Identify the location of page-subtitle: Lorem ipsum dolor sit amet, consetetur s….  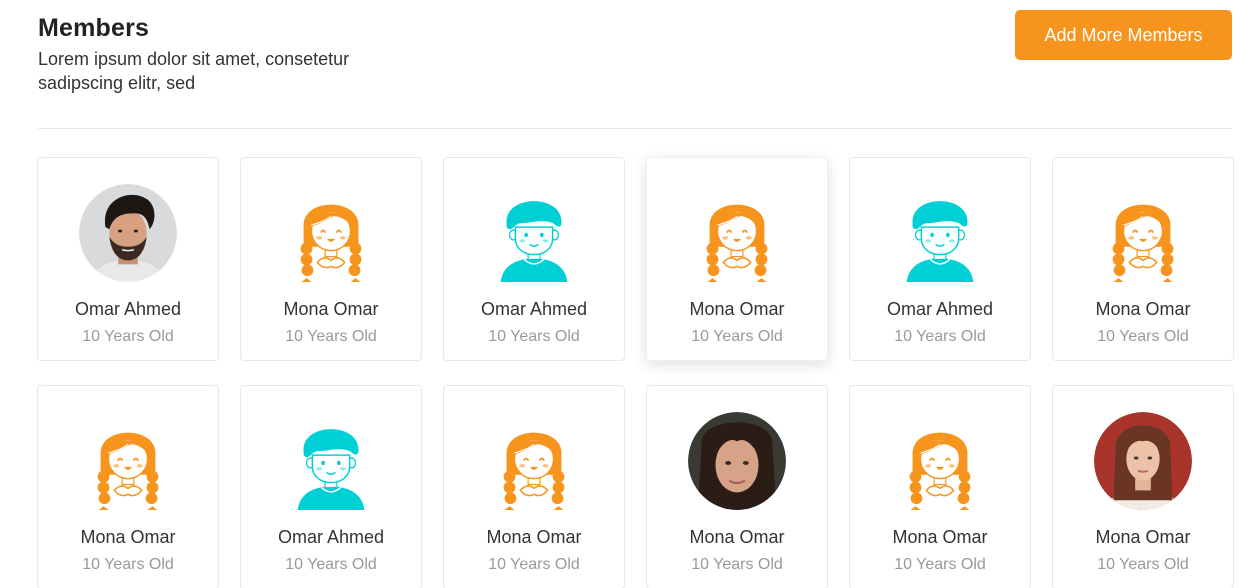
(194, 71).